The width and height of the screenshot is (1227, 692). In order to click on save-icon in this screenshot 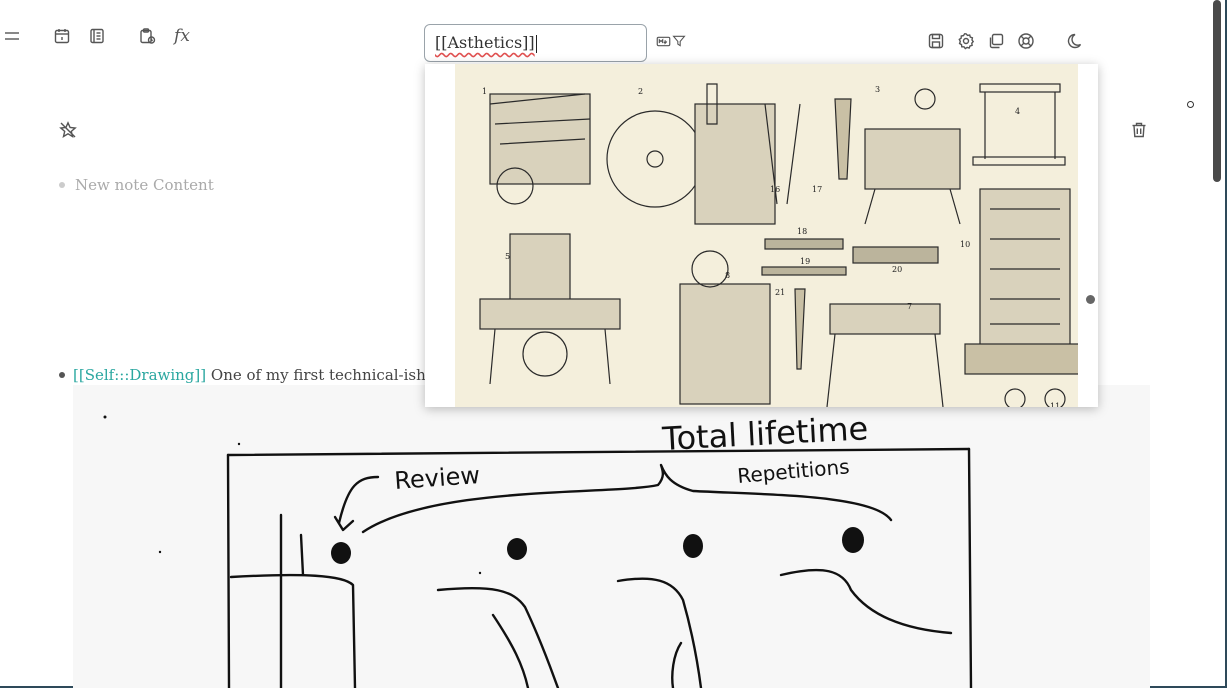, I will do `click(936, 41)`.